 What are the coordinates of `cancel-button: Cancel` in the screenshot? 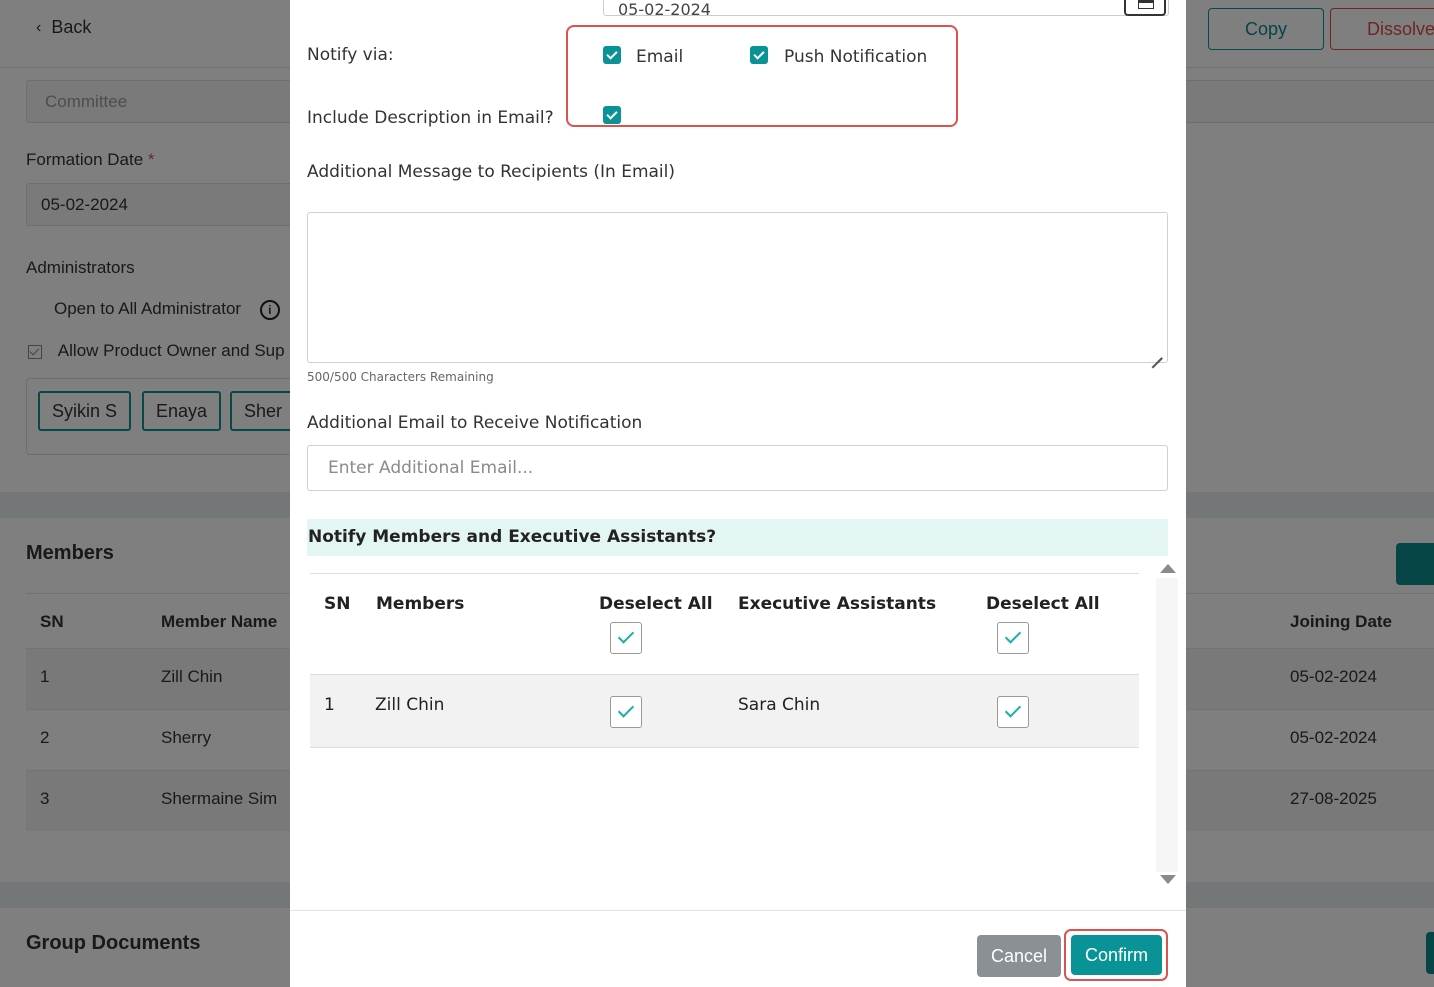 It's located at (1019, 956).